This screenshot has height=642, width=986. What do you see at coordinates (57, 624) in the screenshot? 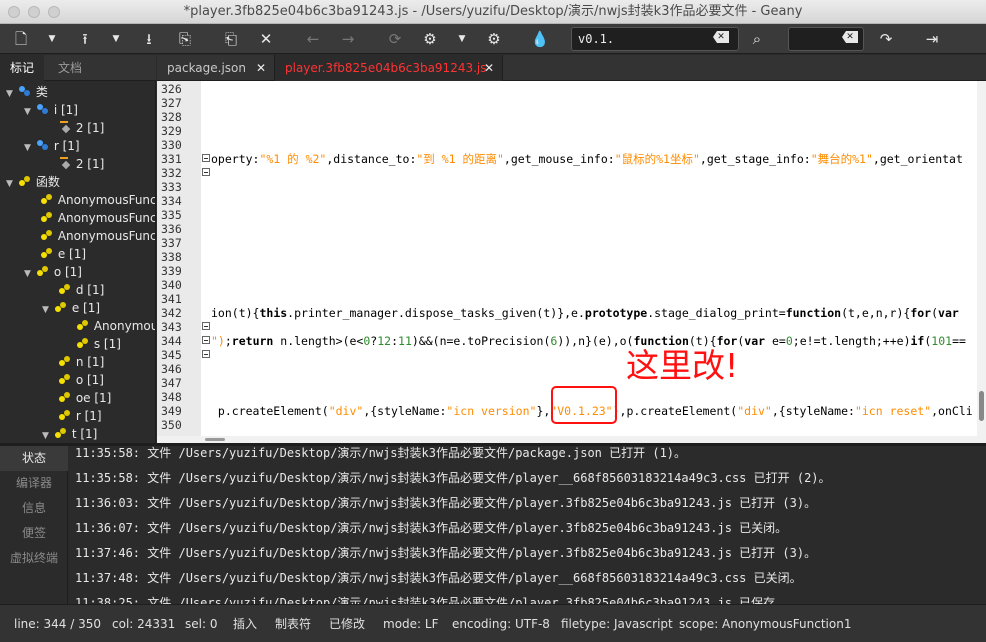
I see `status-line: line: 344 / 350` at bounding box center [57, 624].